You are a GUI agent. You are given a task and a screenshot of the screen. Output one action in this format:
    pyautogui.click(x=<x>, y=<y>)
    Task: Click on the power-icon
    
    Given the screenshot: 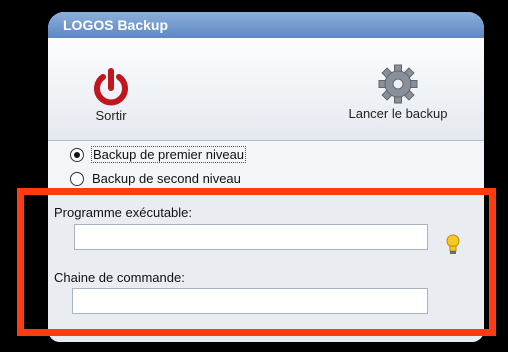 What is the action you would take?
    pyautogui.click(x=111, y=87)
    